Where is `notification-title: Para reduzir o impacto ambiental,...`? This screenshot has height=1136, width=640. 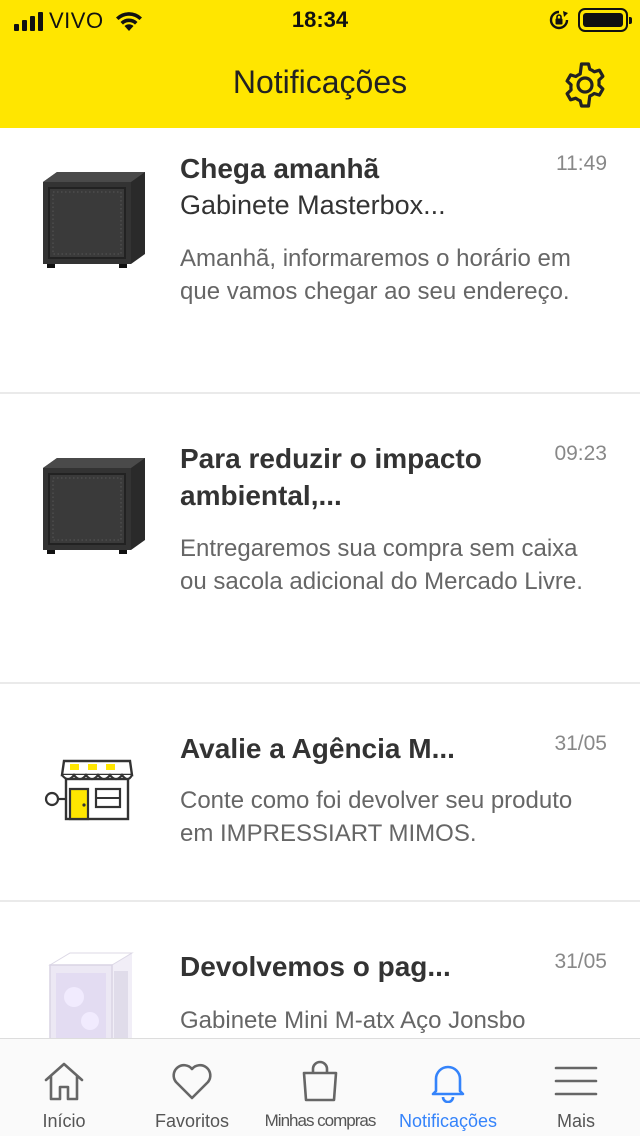
notification-title: Para reduzir o impacto ambiental,... is located at coordinates (331, 477).